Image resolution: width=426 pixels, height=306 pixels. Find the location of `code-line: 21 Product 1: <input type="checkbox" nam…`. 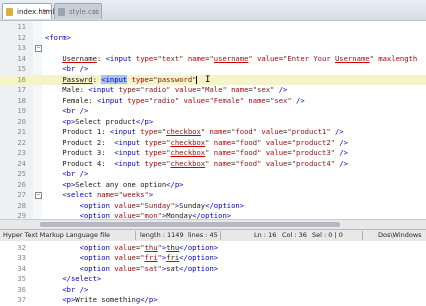

code-line: 21 Product 1: <input type="checkbox" nam… is located at coordinates (213, 132).